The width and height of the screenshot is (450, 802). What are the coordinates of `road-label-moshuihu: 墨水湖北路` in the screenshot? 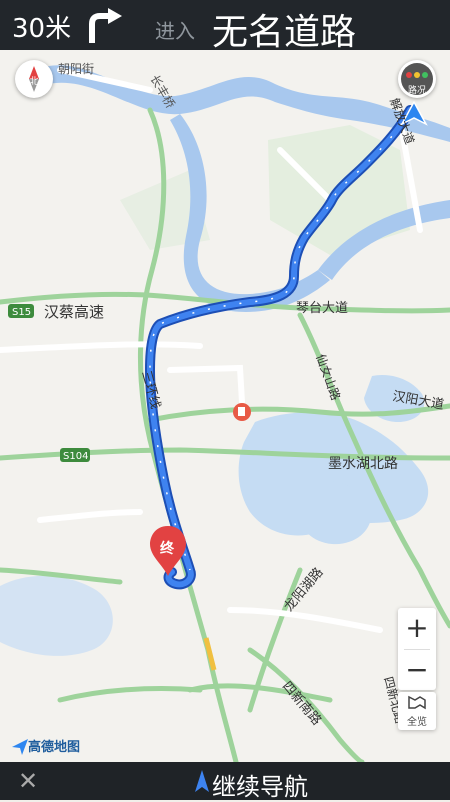 It's located at (363, 464).